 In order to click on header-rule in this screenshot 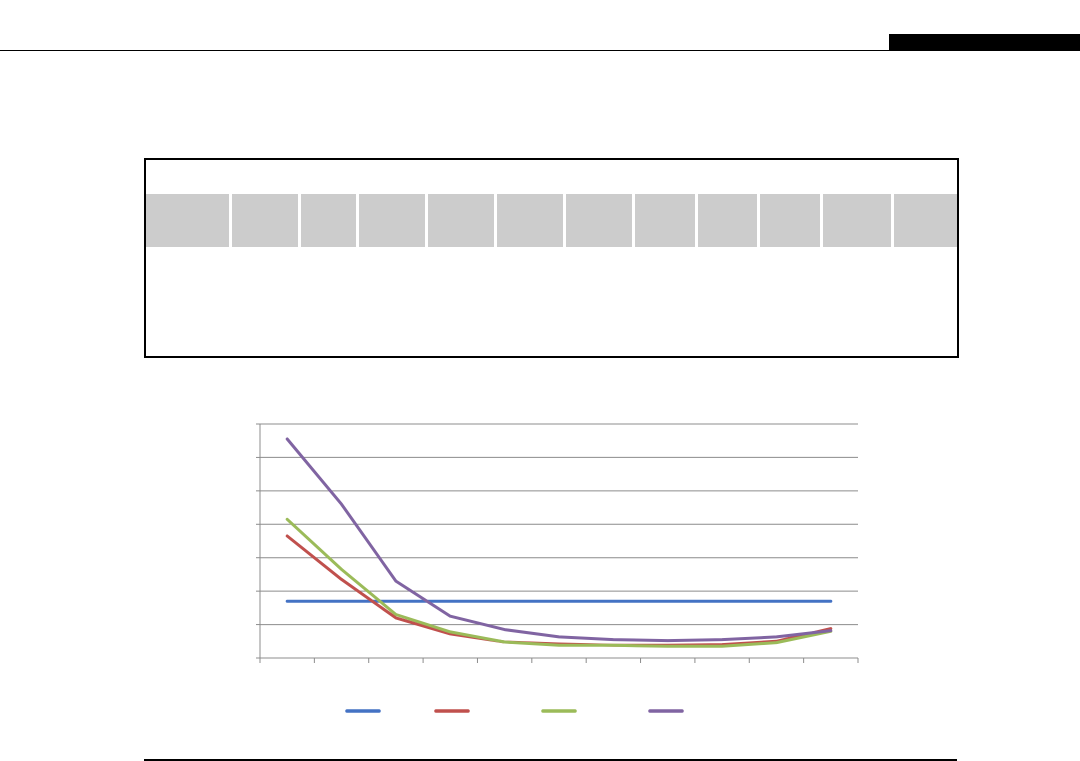, I will do `click(540, 50)`.